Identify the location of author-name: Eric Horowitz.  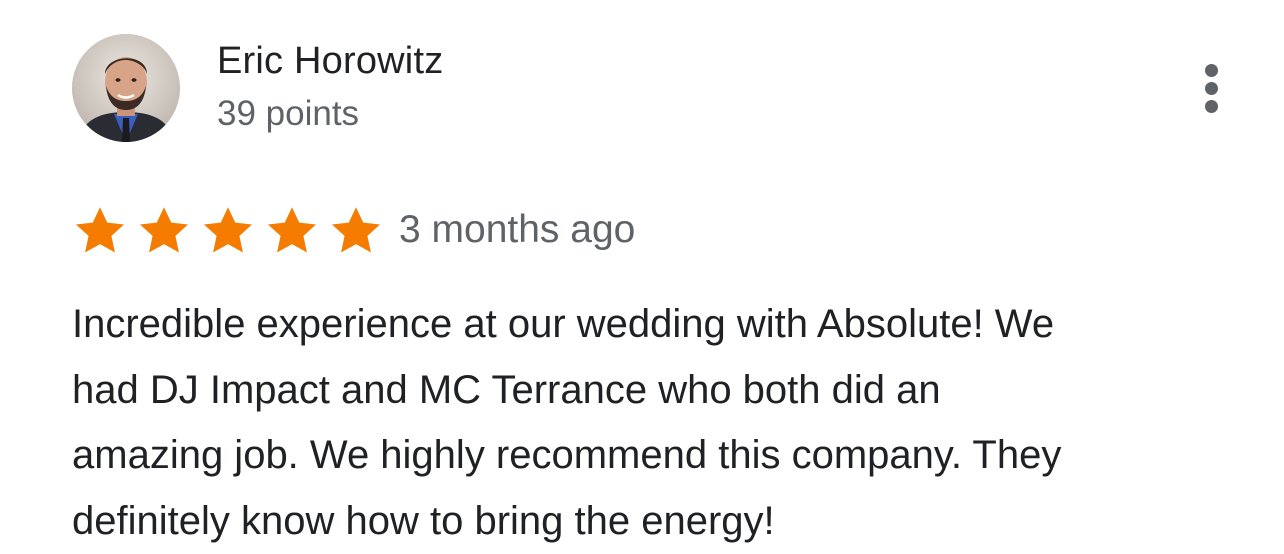
(330, 61).